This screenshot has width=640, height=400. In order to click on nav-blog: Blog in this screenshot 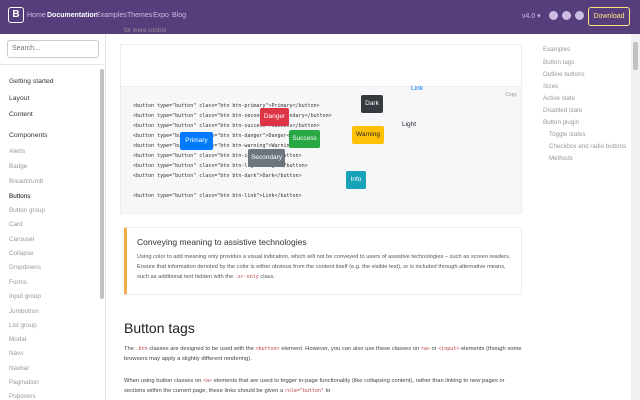, I will do `click(179, 15)`.